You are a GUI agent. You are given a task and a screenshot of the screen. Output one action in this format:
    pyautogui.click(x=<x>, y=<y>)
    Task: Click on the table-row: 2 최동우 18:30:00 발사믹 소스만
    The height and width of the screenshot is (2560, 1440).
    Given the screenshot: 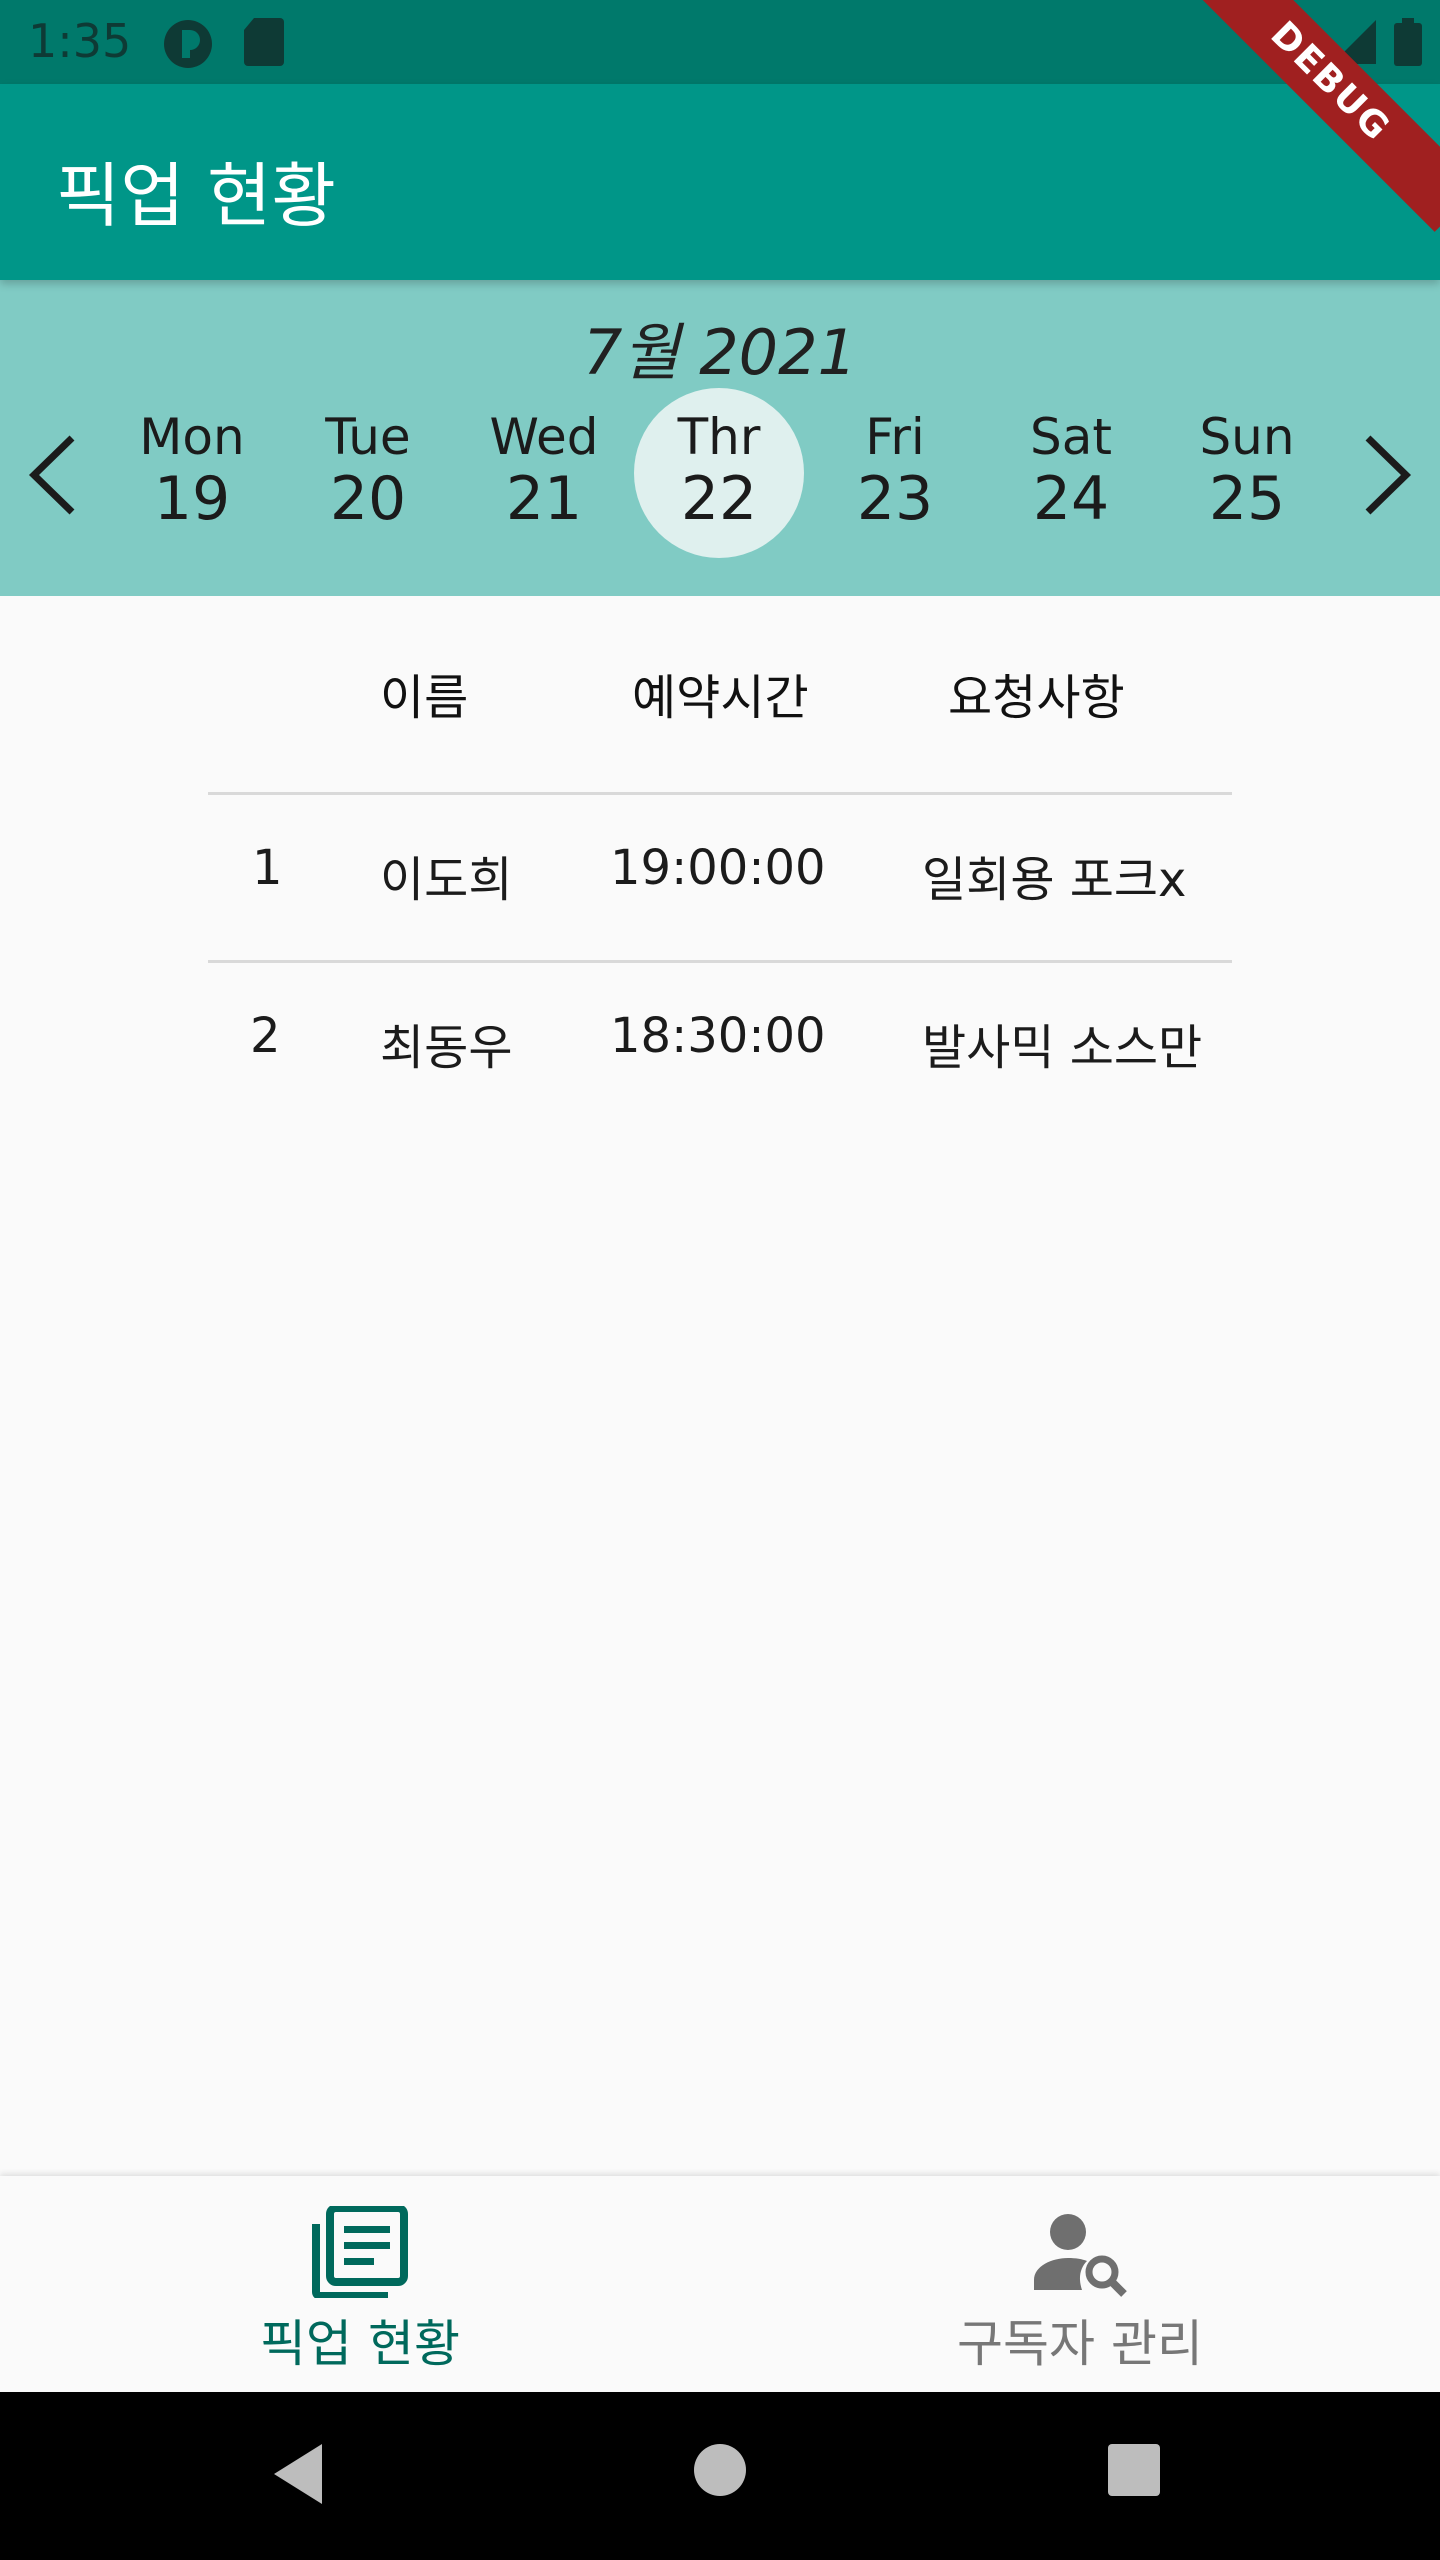 What is the action you would take?
    pyautogui.click(x=720, y=1058)
    